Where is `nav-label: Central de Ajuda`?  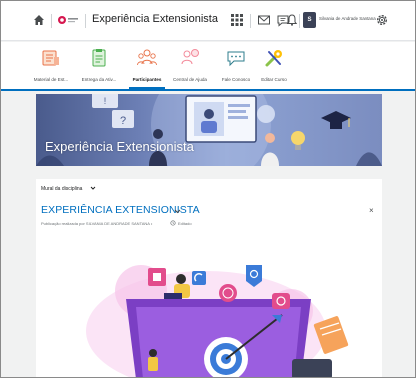 nav-label: Central de Ajuda is located at coordinates (190, 79).